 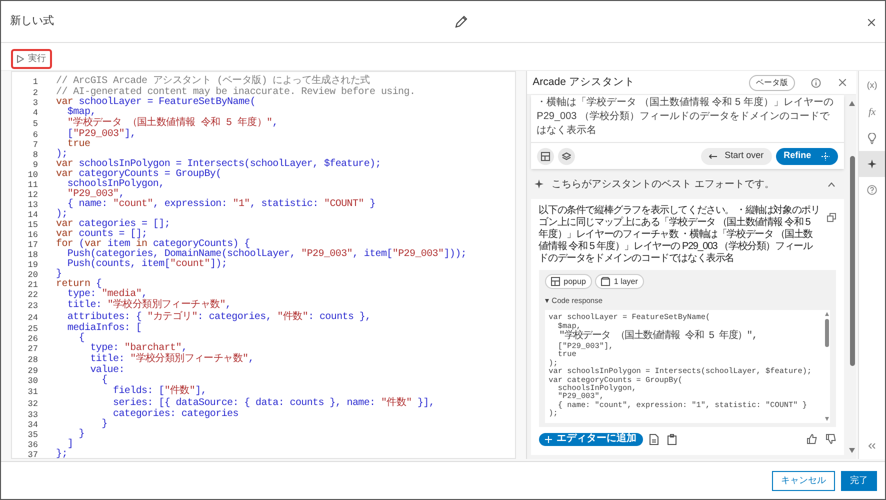 What do you see at coordinates (175, 415) in the screenshot?
I see `code-line: categories` at bounding box center [175, 415].